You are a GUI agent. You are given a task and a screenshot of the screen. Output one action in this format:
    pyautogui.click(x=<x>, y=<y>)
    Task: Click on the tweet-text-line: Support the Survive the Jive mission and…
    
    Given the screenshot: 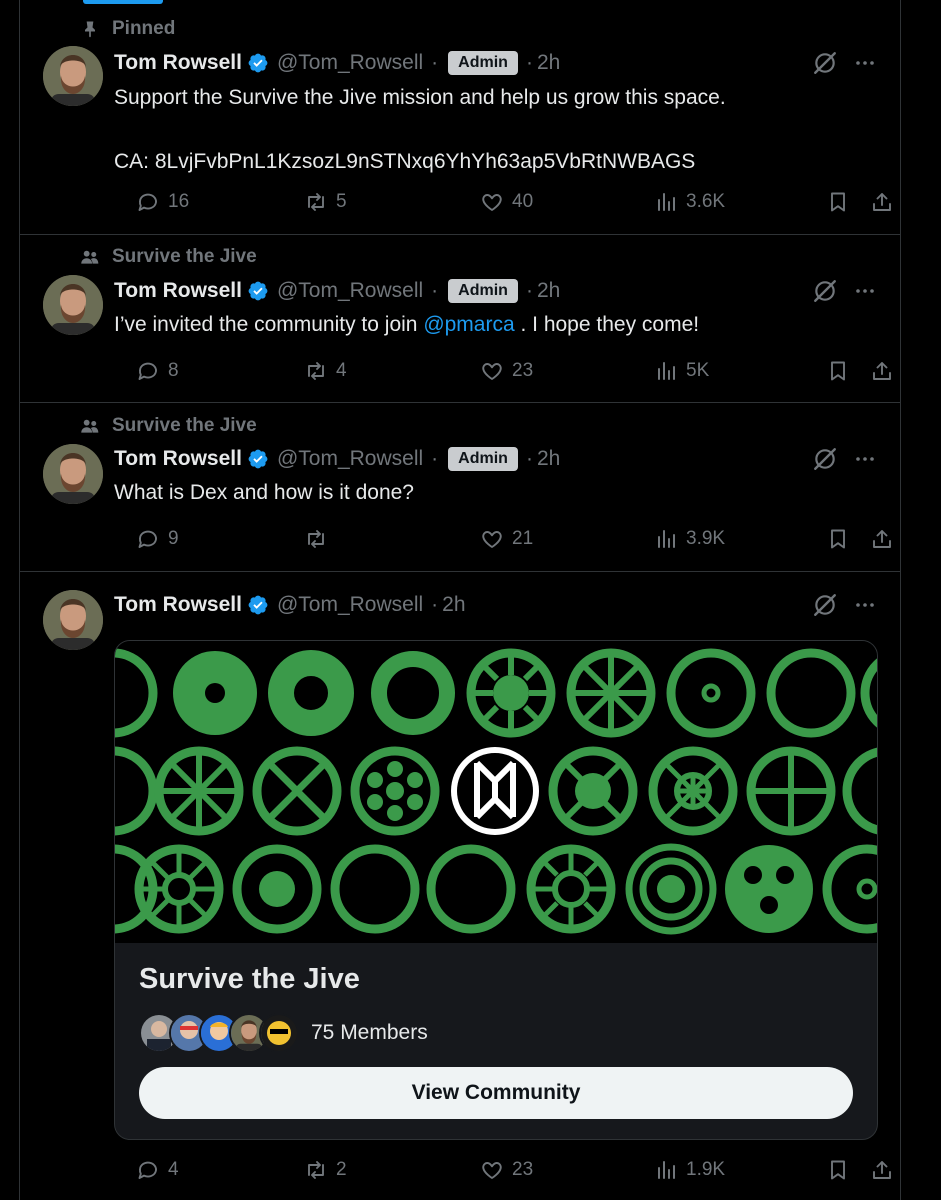 What is the action you would take?
    pyautogui.click(x=420, y=97)
    